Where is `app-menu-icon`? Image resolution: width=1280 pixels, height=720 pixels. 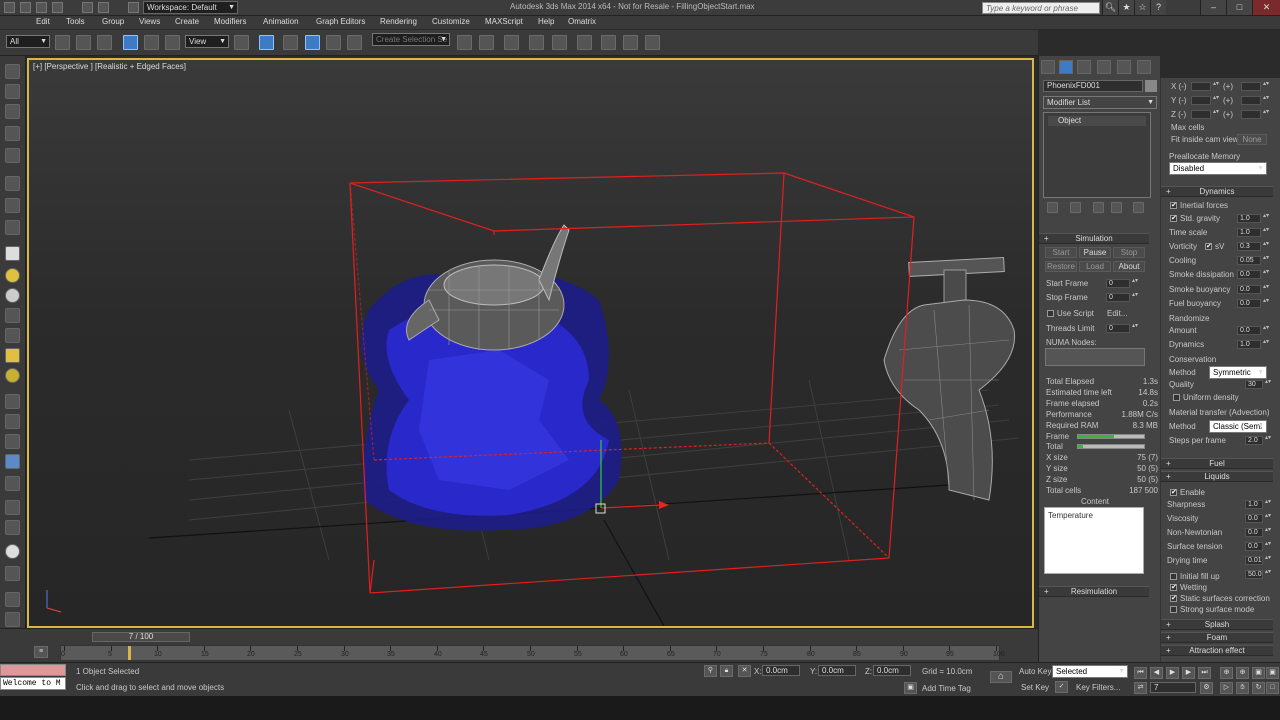 app-menu-icon is located at coordinates (9, 7).